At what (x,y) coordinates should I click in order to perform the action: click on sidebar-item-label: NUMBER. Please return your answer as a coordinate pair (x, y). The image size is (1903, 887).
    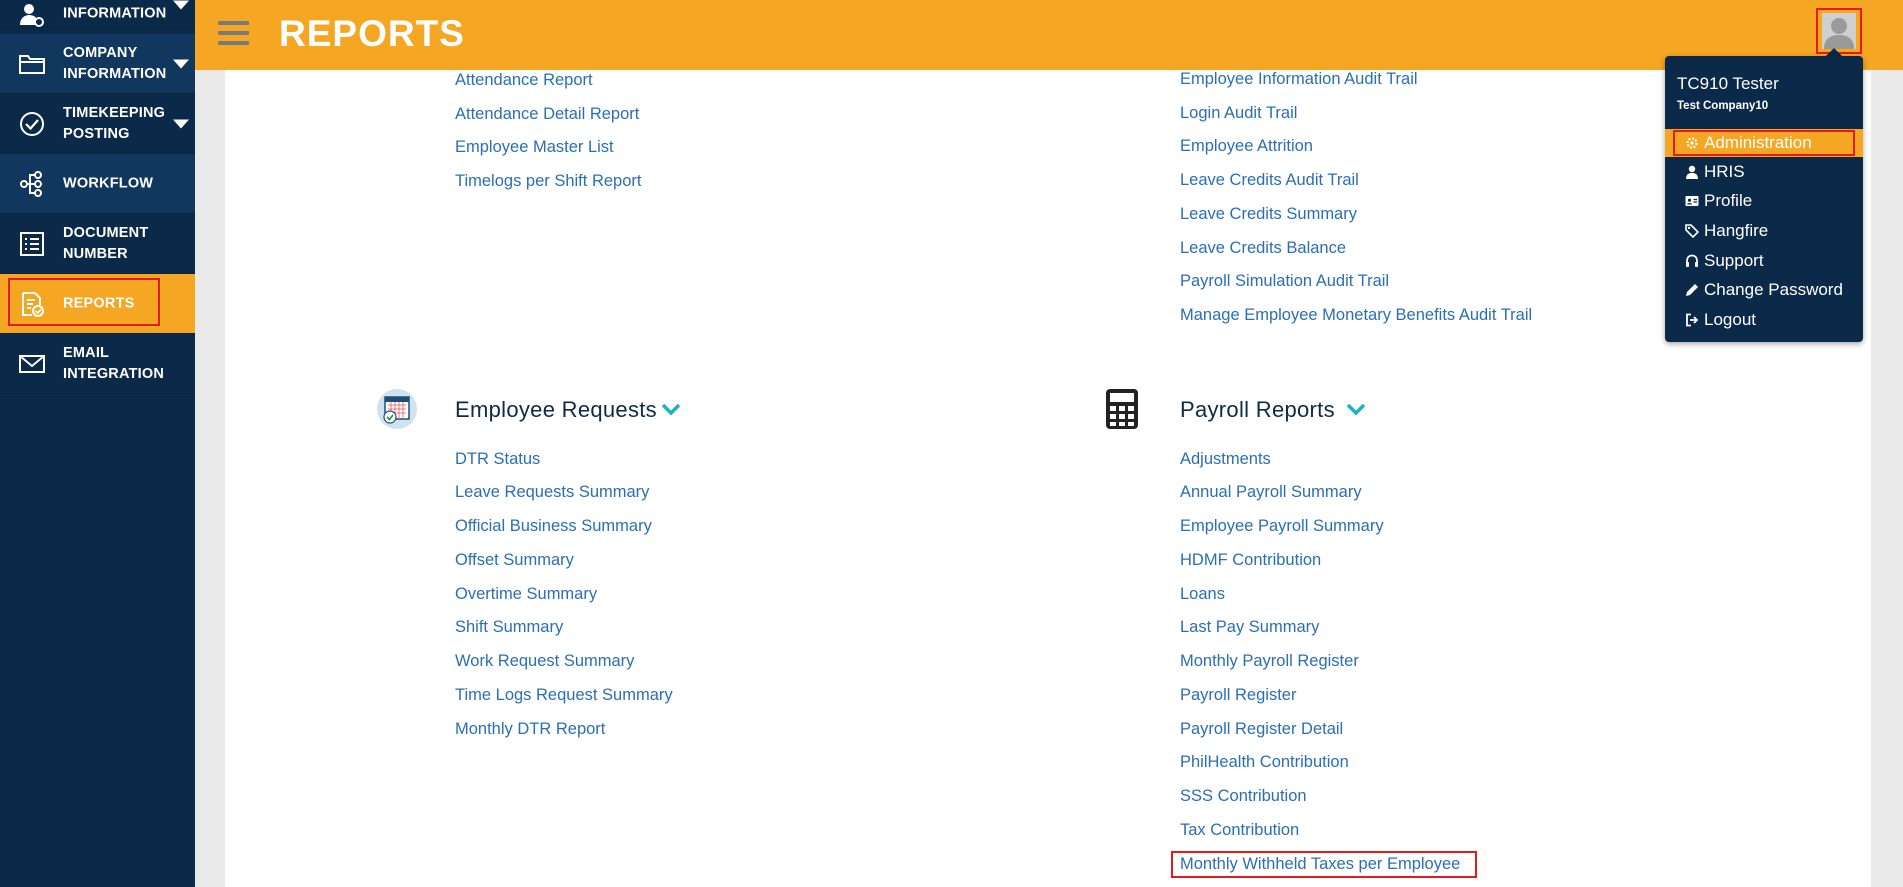
    Looking at the image, I should click on (95, 253).